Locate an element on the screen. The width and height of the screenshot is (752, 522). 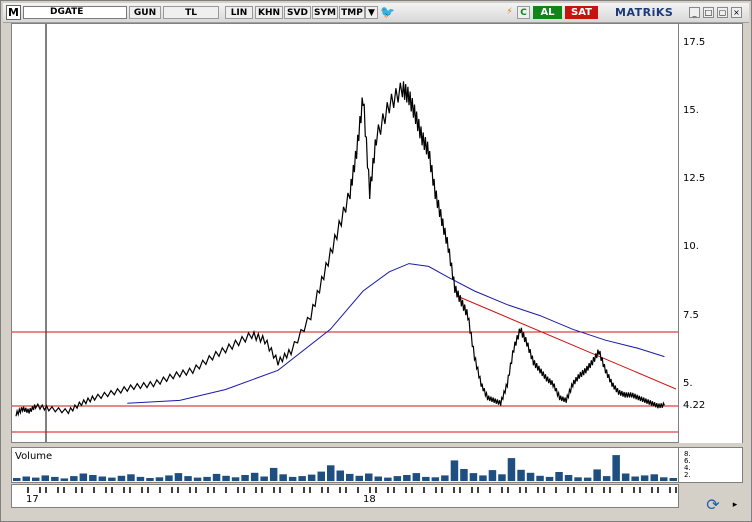
matriks-logo-button: M is located at coordinates (13, 12).